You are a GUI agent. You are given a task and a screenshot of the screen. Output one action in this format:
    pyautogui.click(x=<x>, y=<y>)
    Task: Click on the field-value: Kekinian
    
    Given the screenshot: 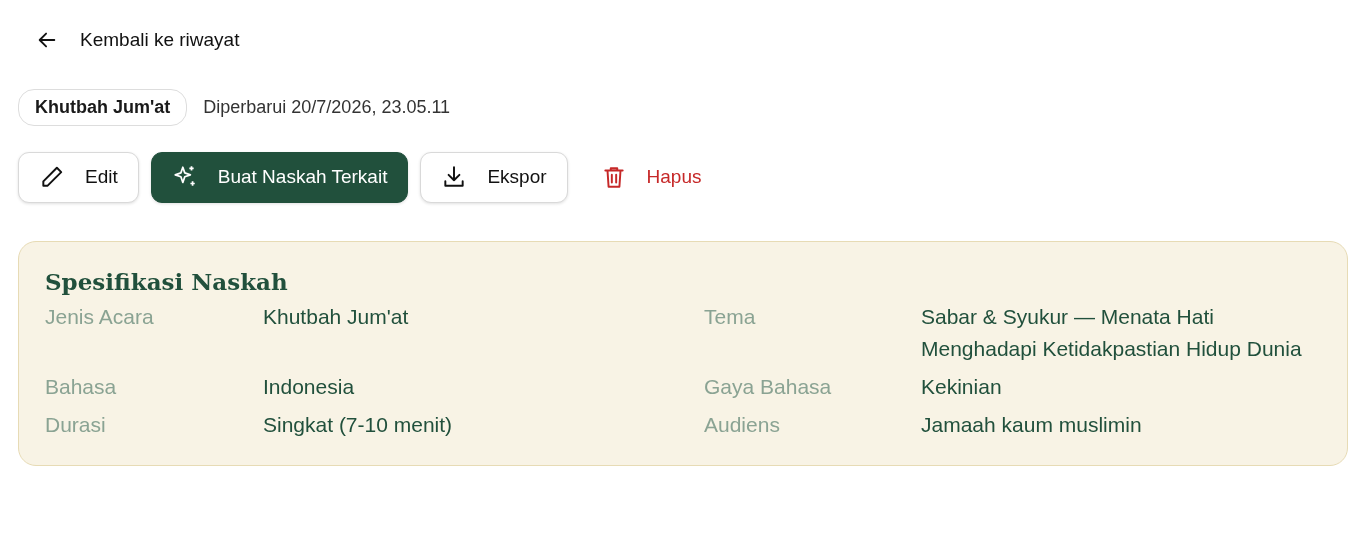 What is the action you would take?
    pyautogui.click(x=962, y=387)
    